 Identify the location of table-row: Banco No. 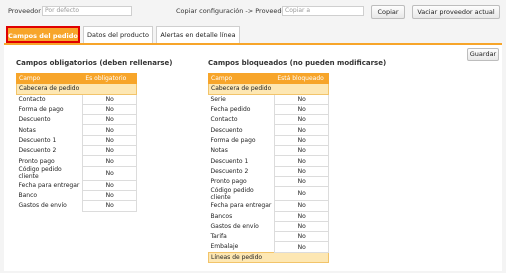
(77, 195).